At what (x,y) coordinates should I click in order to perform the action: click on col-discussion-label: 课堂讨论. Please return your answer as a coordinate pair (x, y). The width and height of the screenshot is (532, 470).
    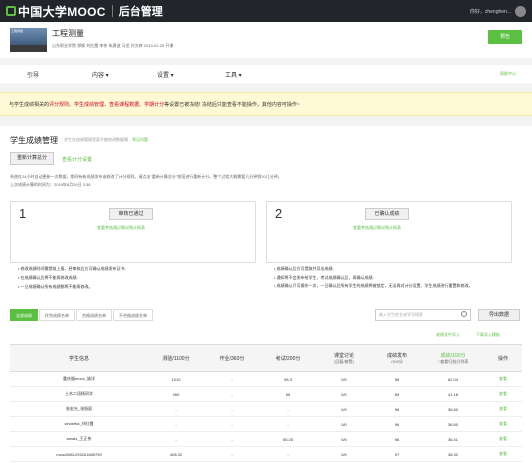
    Looking at the image, I should click on (343, 355).